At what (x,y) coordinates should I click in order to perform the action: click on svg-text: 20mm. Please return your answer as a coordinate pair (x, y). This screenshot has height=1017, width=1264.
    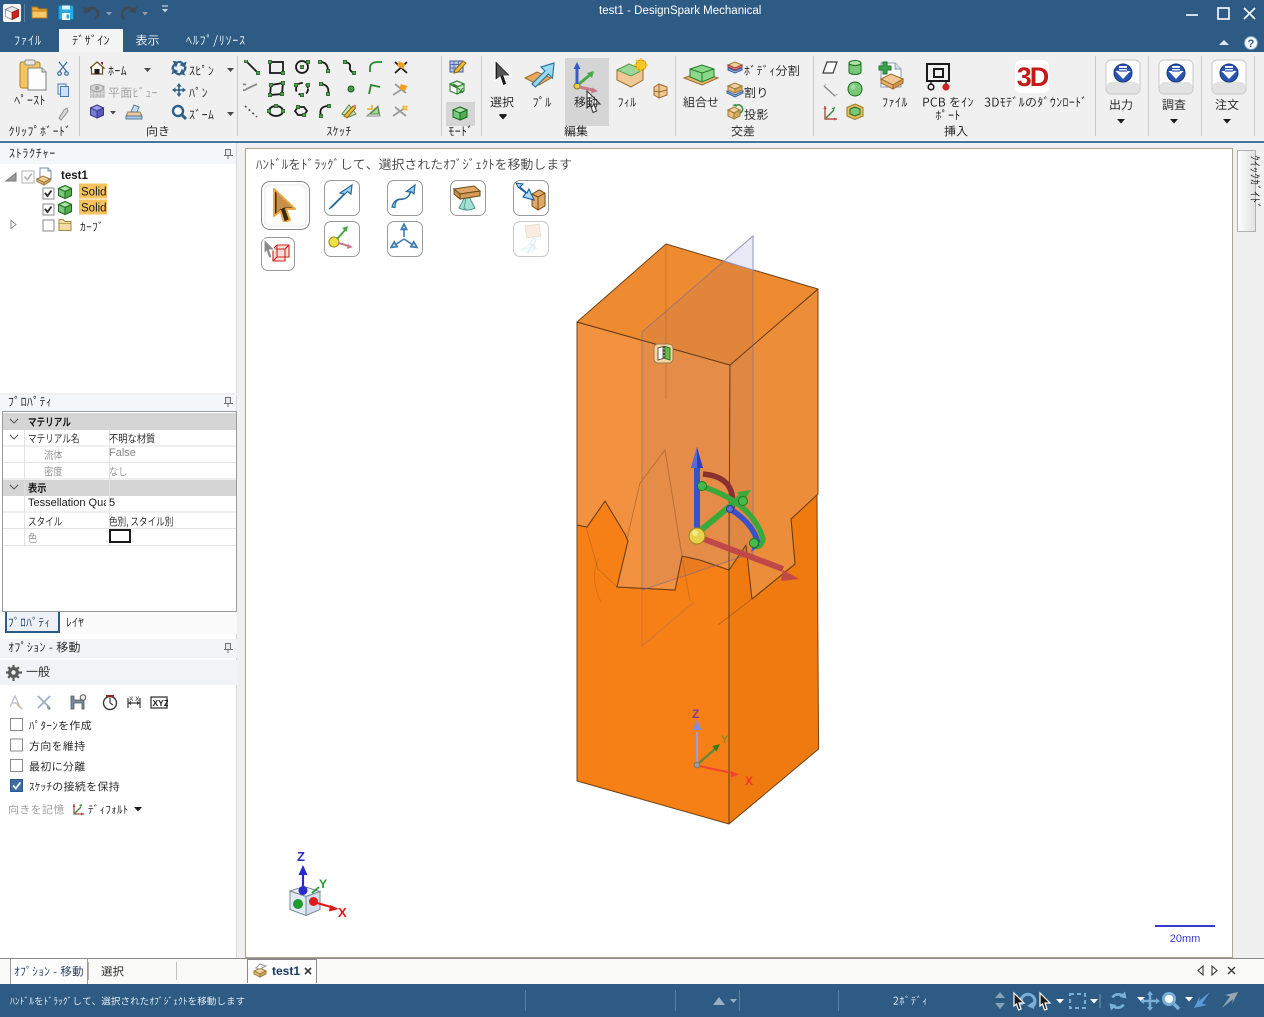
    Looking at the image, I should click on (1185, 939).